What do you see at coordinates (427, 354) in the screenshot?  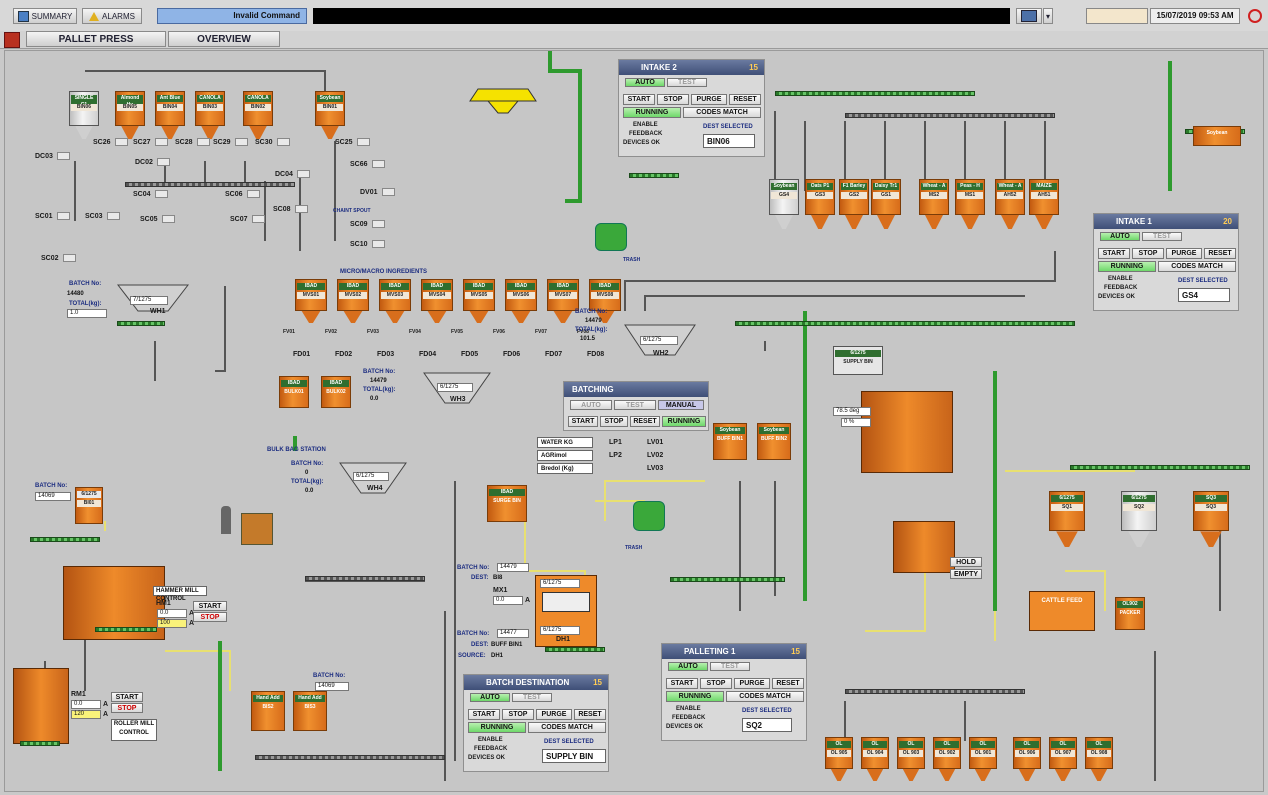 I see `feeder-fd04: FD04` at bounding box center [427, 354].